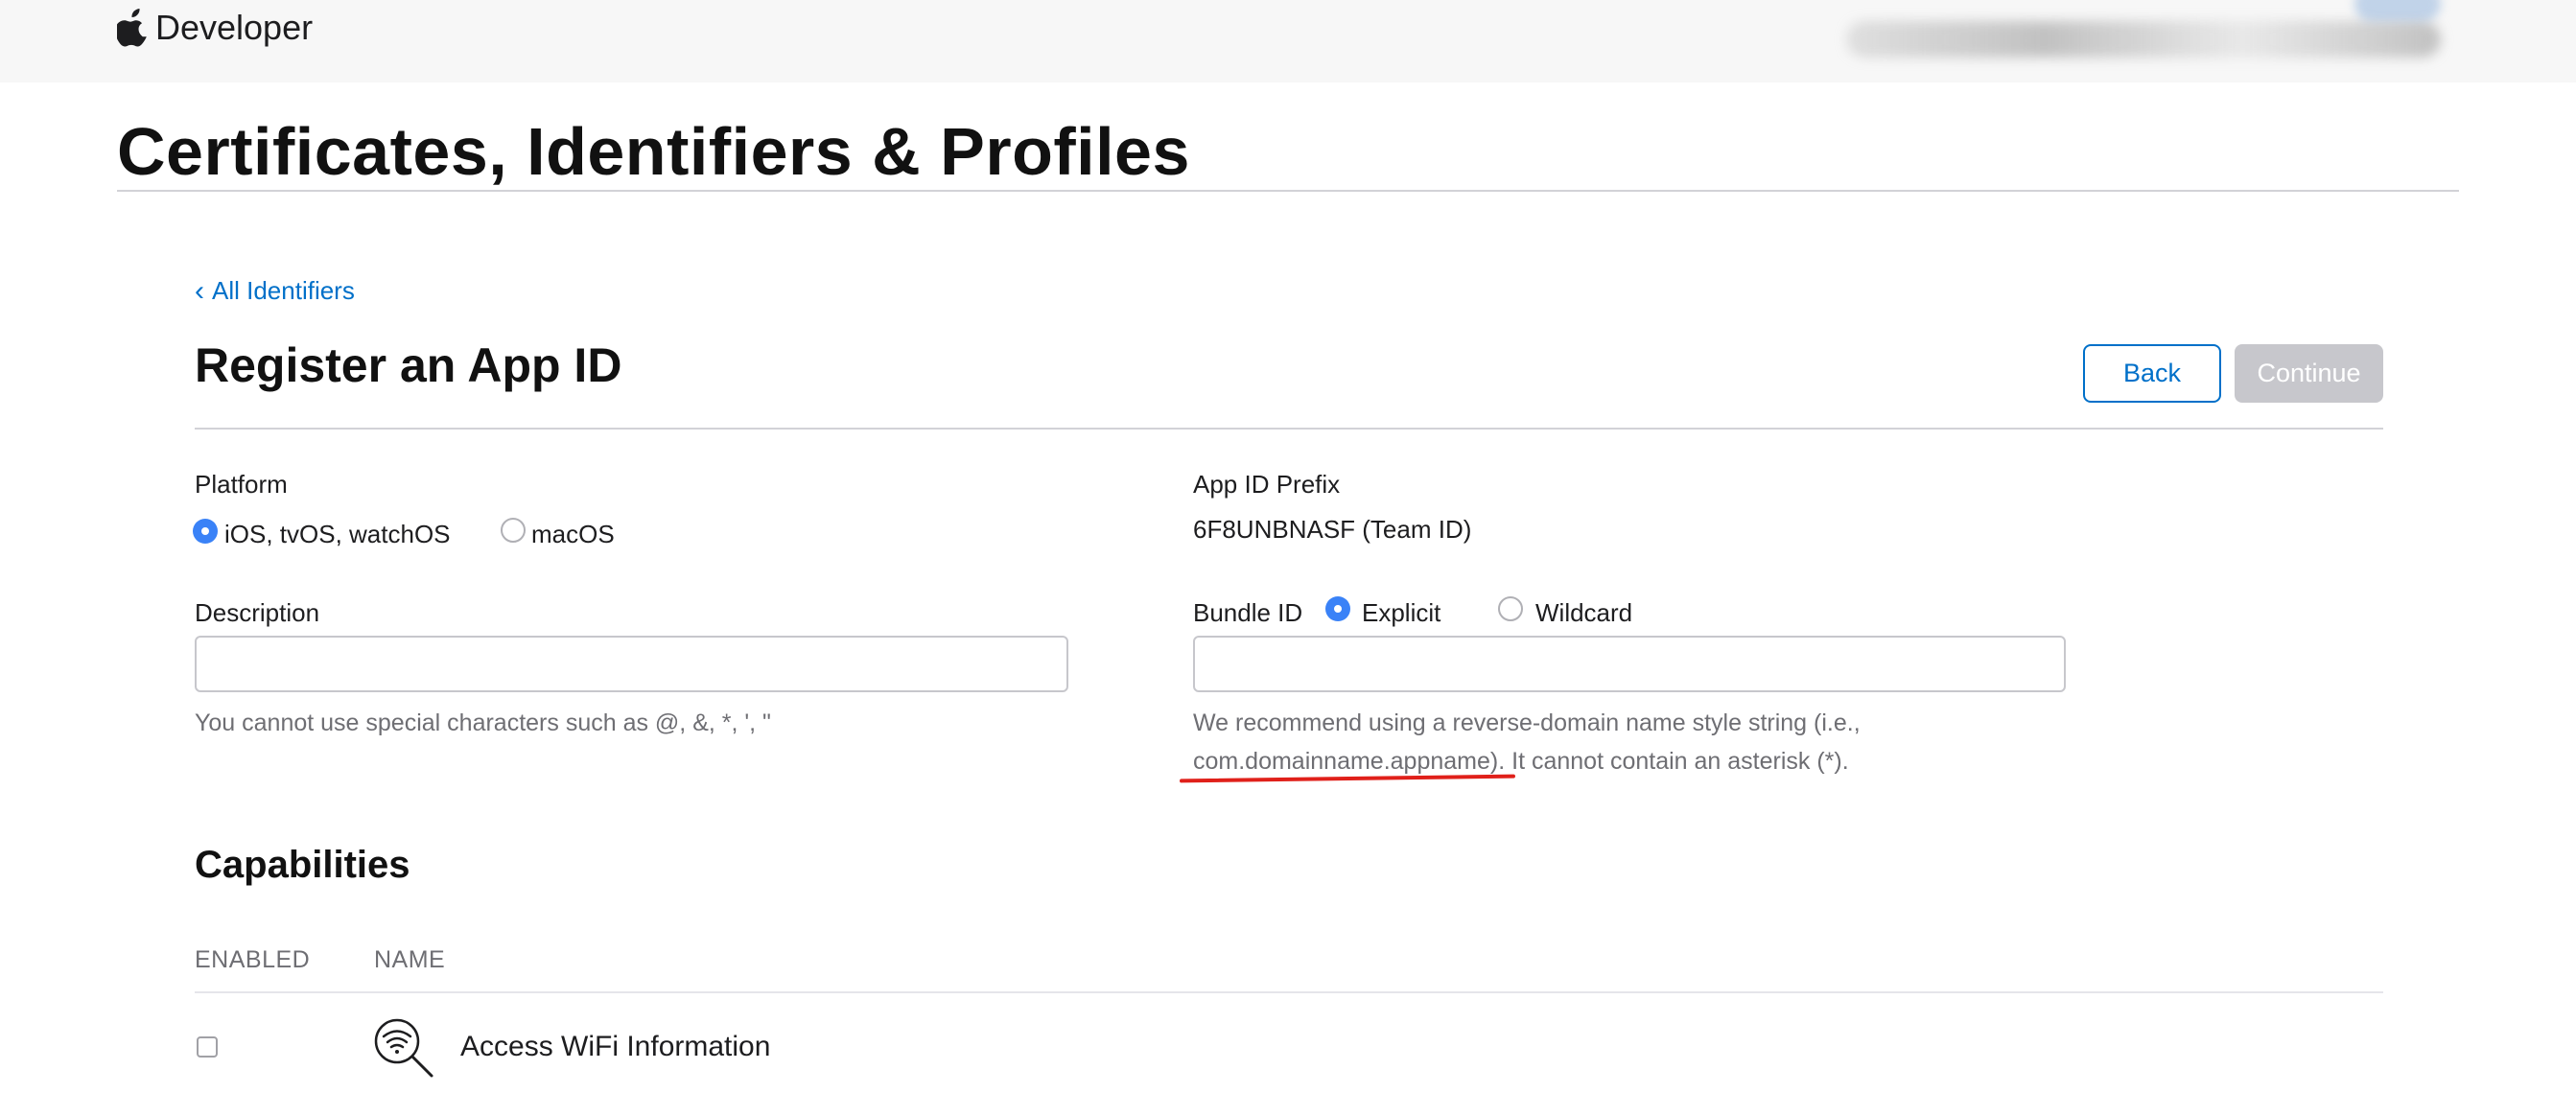  What do you see at coordinates (1401, 613) in the screenshot?
I see `bundle-explicit-label: Explicit` at bounding box center [1401, 613].